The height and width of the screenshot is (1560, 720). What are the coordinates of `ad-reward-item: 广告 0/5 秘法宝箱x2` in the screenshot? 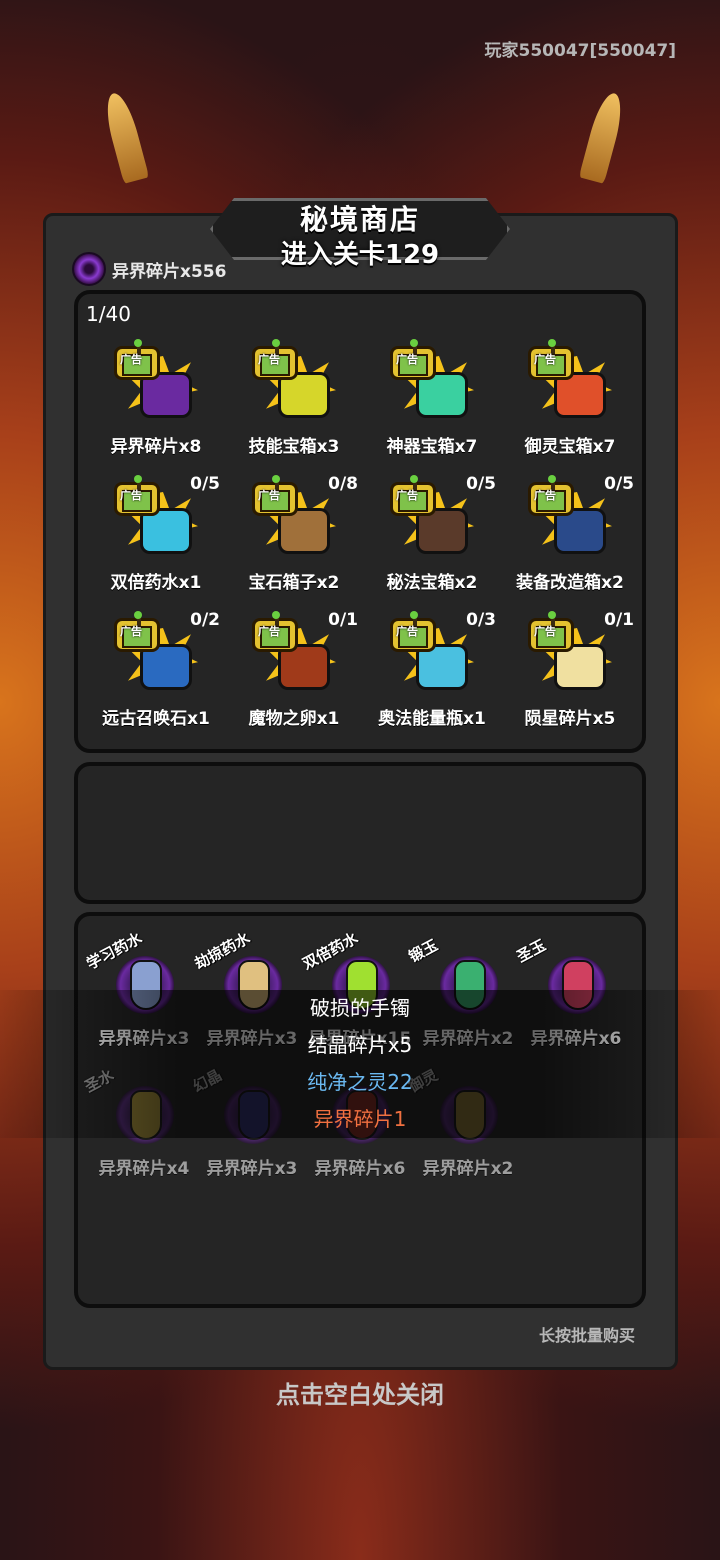 It's located at (432, 533).